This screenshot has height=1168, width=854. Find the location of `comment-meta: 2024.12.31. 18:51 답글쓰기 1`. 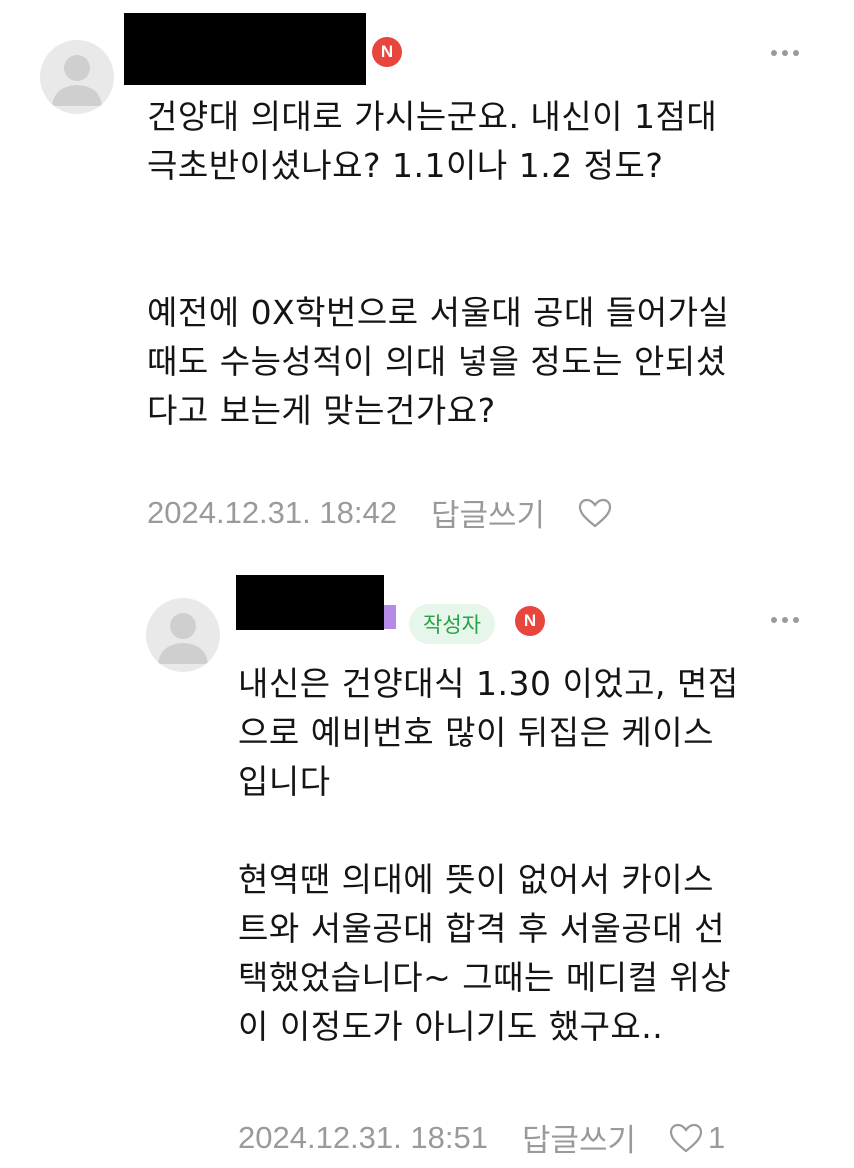

comment-meta: 2024.12.31. 18:51 답글쓰기 1 is located at coordinates (481, 1137).